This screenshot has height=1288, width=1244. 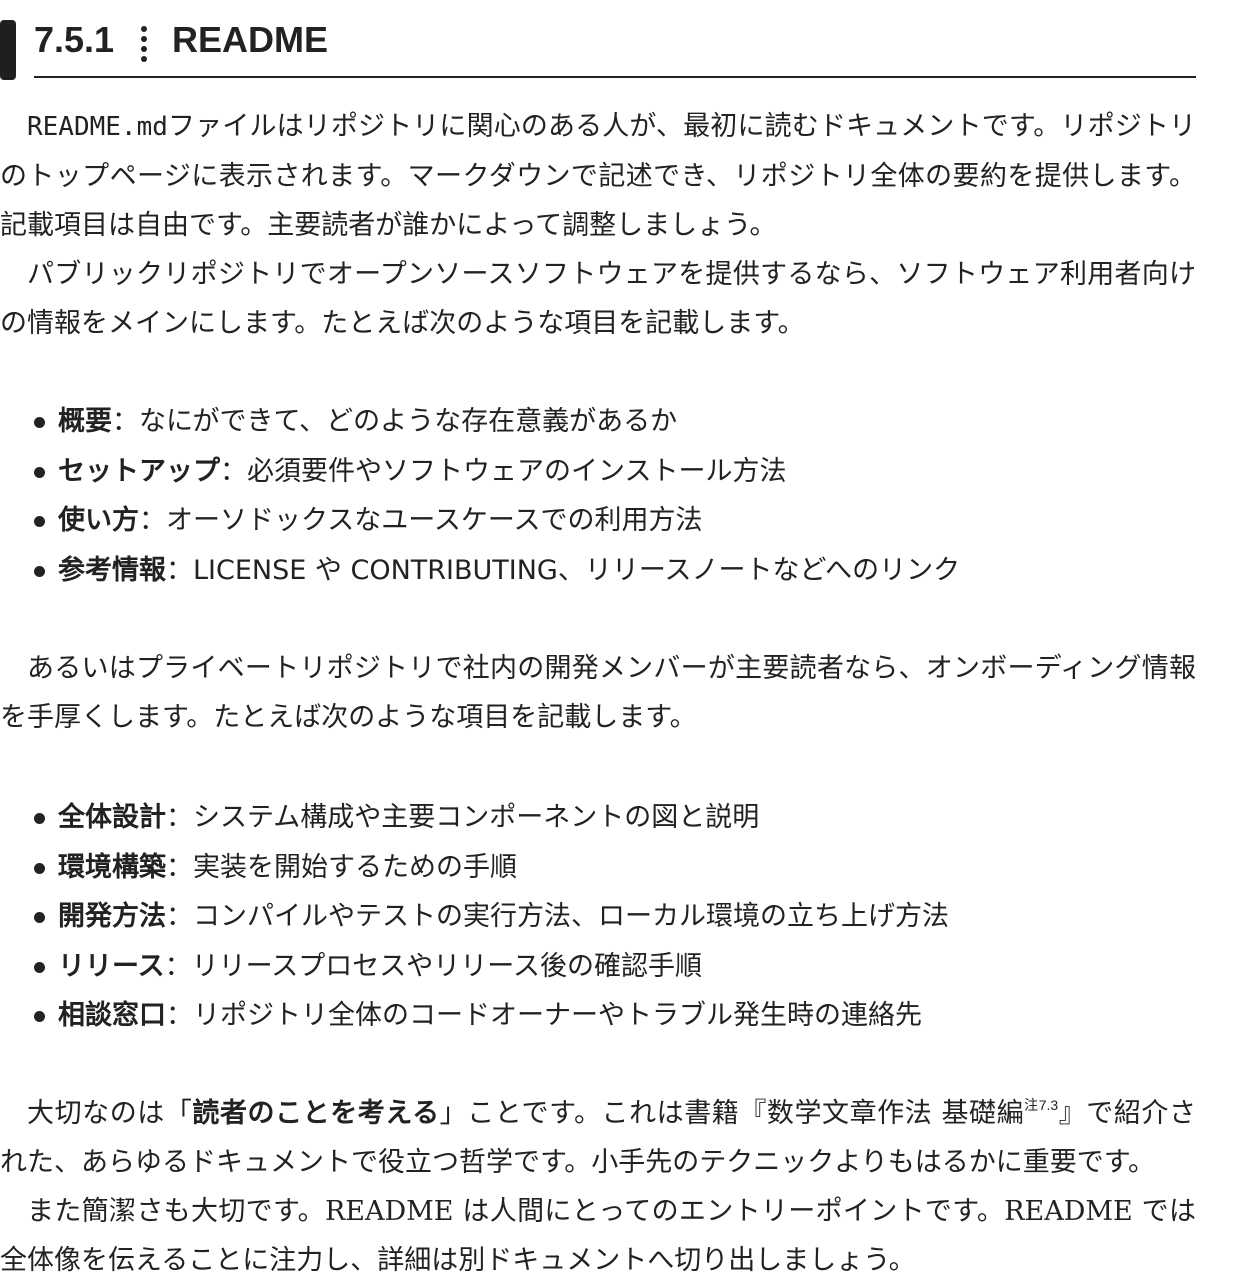 What do you see at coordinates (8, 50) in the screenshot?
I see `heading-marker-bar` at bounding box center [8, 50].